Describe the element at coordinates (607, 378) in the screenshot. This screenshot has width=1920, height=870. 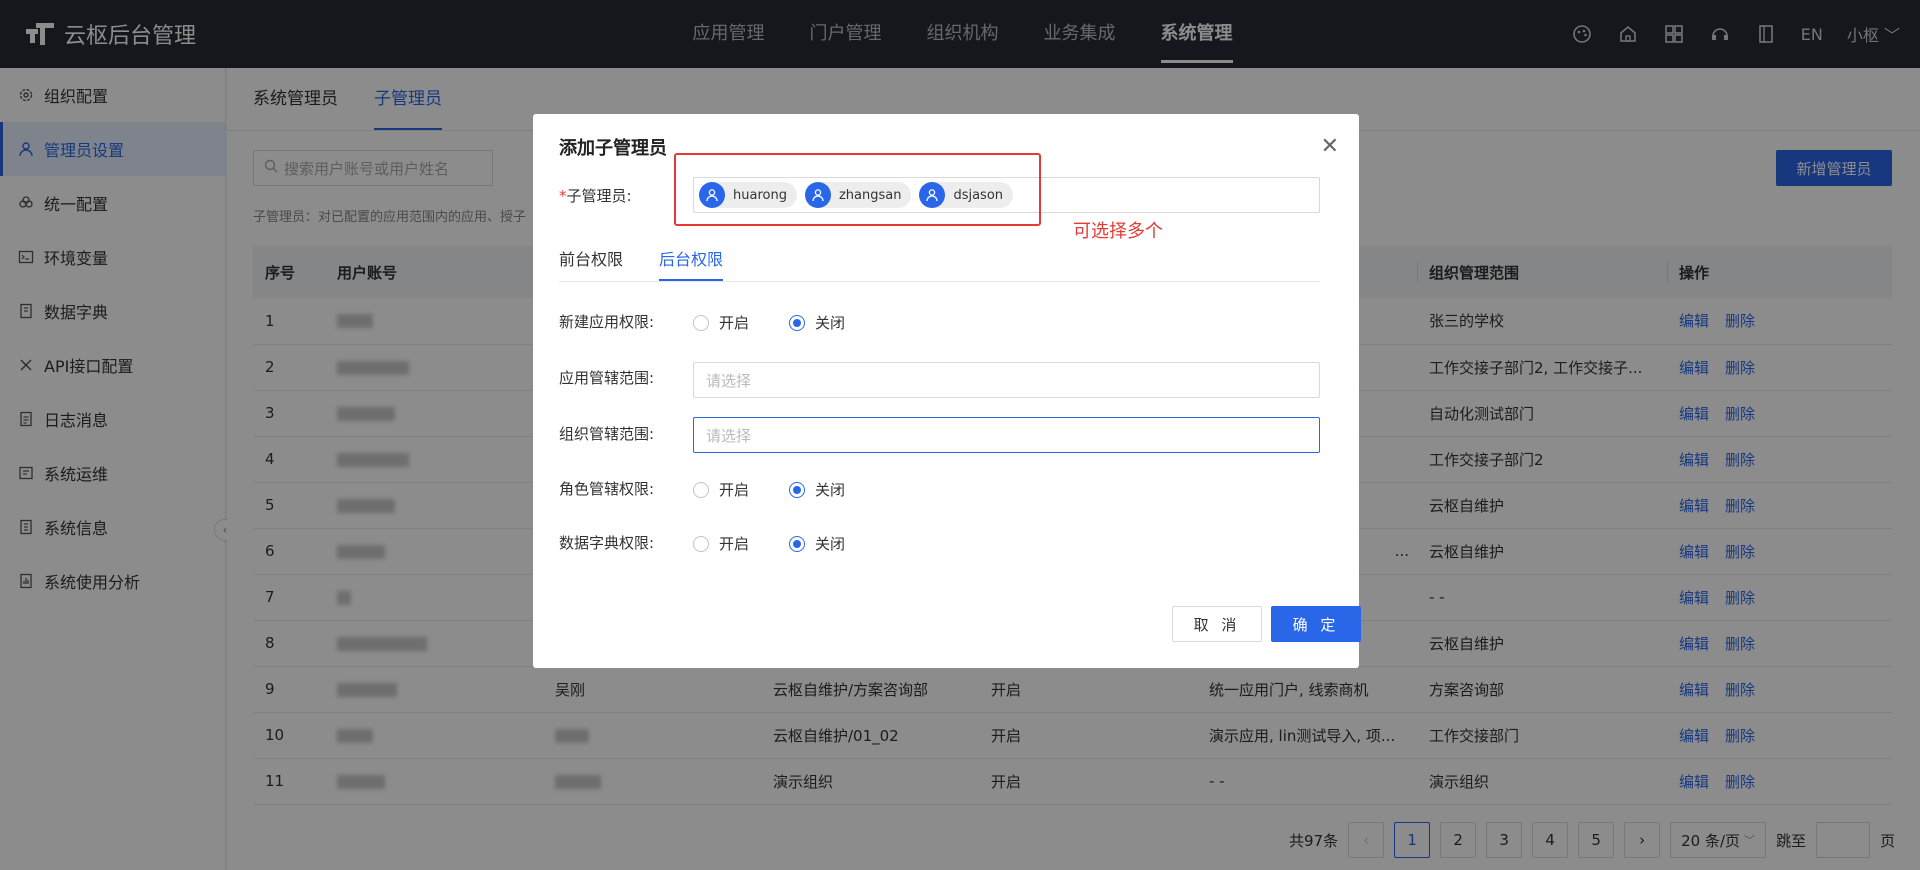
I see `app-scope-label: 应用管辖范围:` at that location.